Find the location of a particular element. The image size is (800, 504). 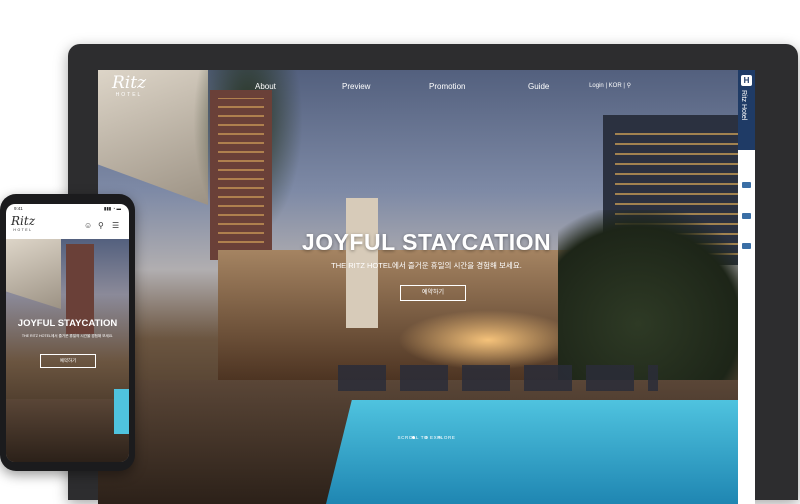

nav-guide: Guide is located at coordinates (538, 86).